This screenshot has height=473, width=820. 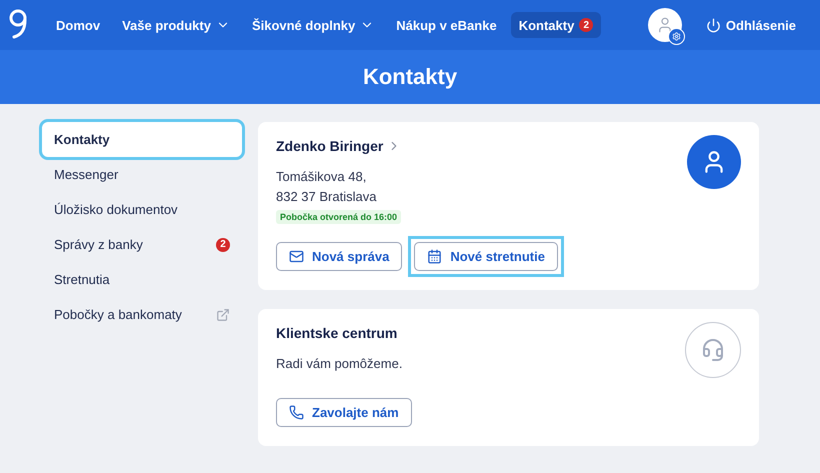 I want to click on power-icon, so click(x=713, y=25).